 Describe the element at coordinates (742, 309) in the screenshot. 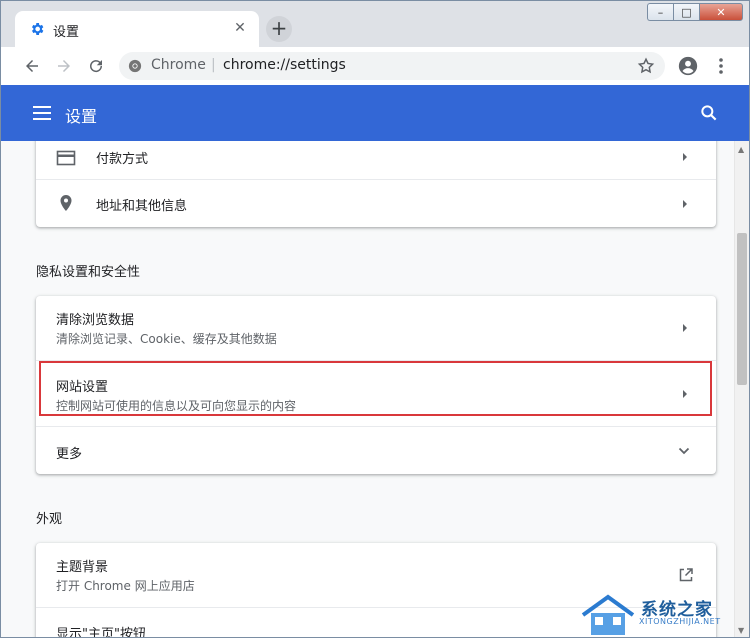

I see `scrollbar-thumb` at that location.